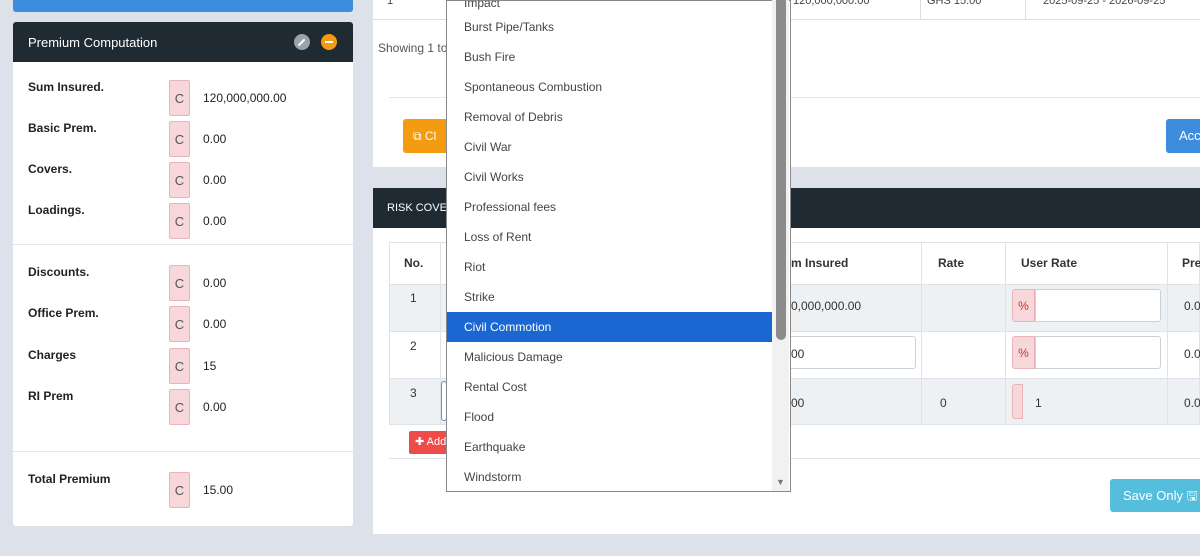 Image resolution: width=1200 pixels, height=556 pixels. I want to click on discounts-row: Discounts. C 0.00, so click(183, 283).